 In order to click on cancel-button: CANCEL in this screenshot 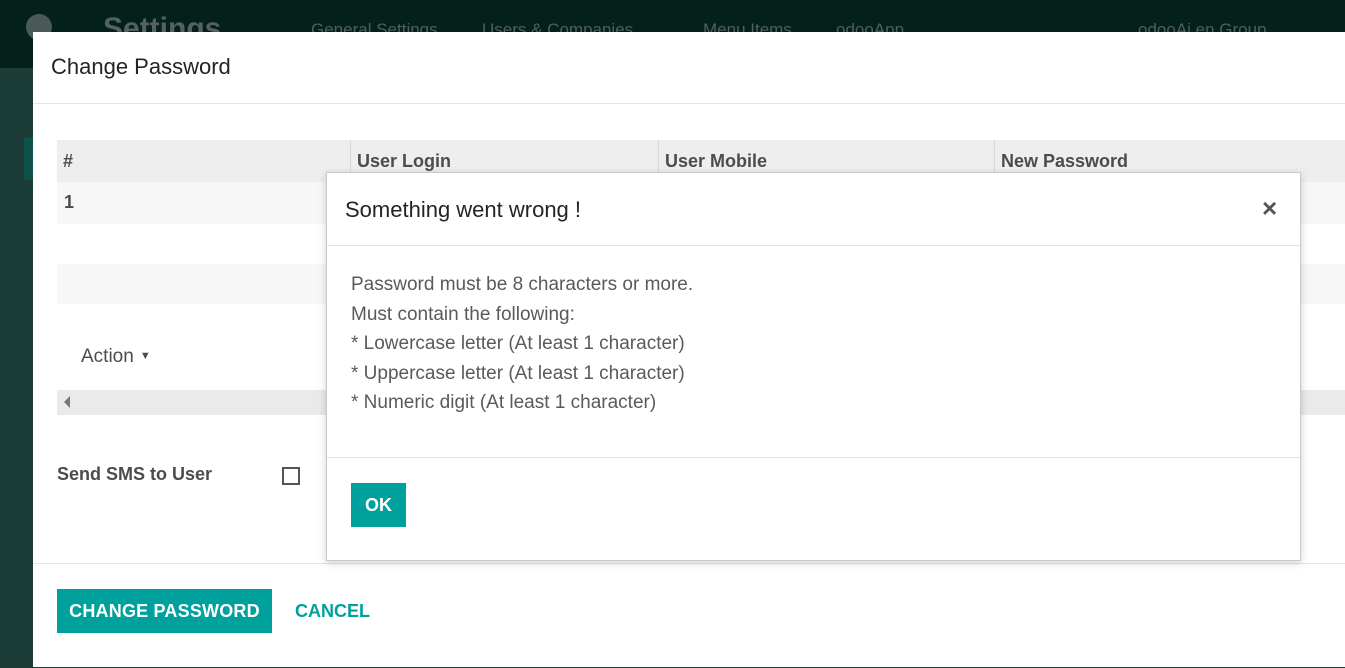, I will do `click(332, 611)`.